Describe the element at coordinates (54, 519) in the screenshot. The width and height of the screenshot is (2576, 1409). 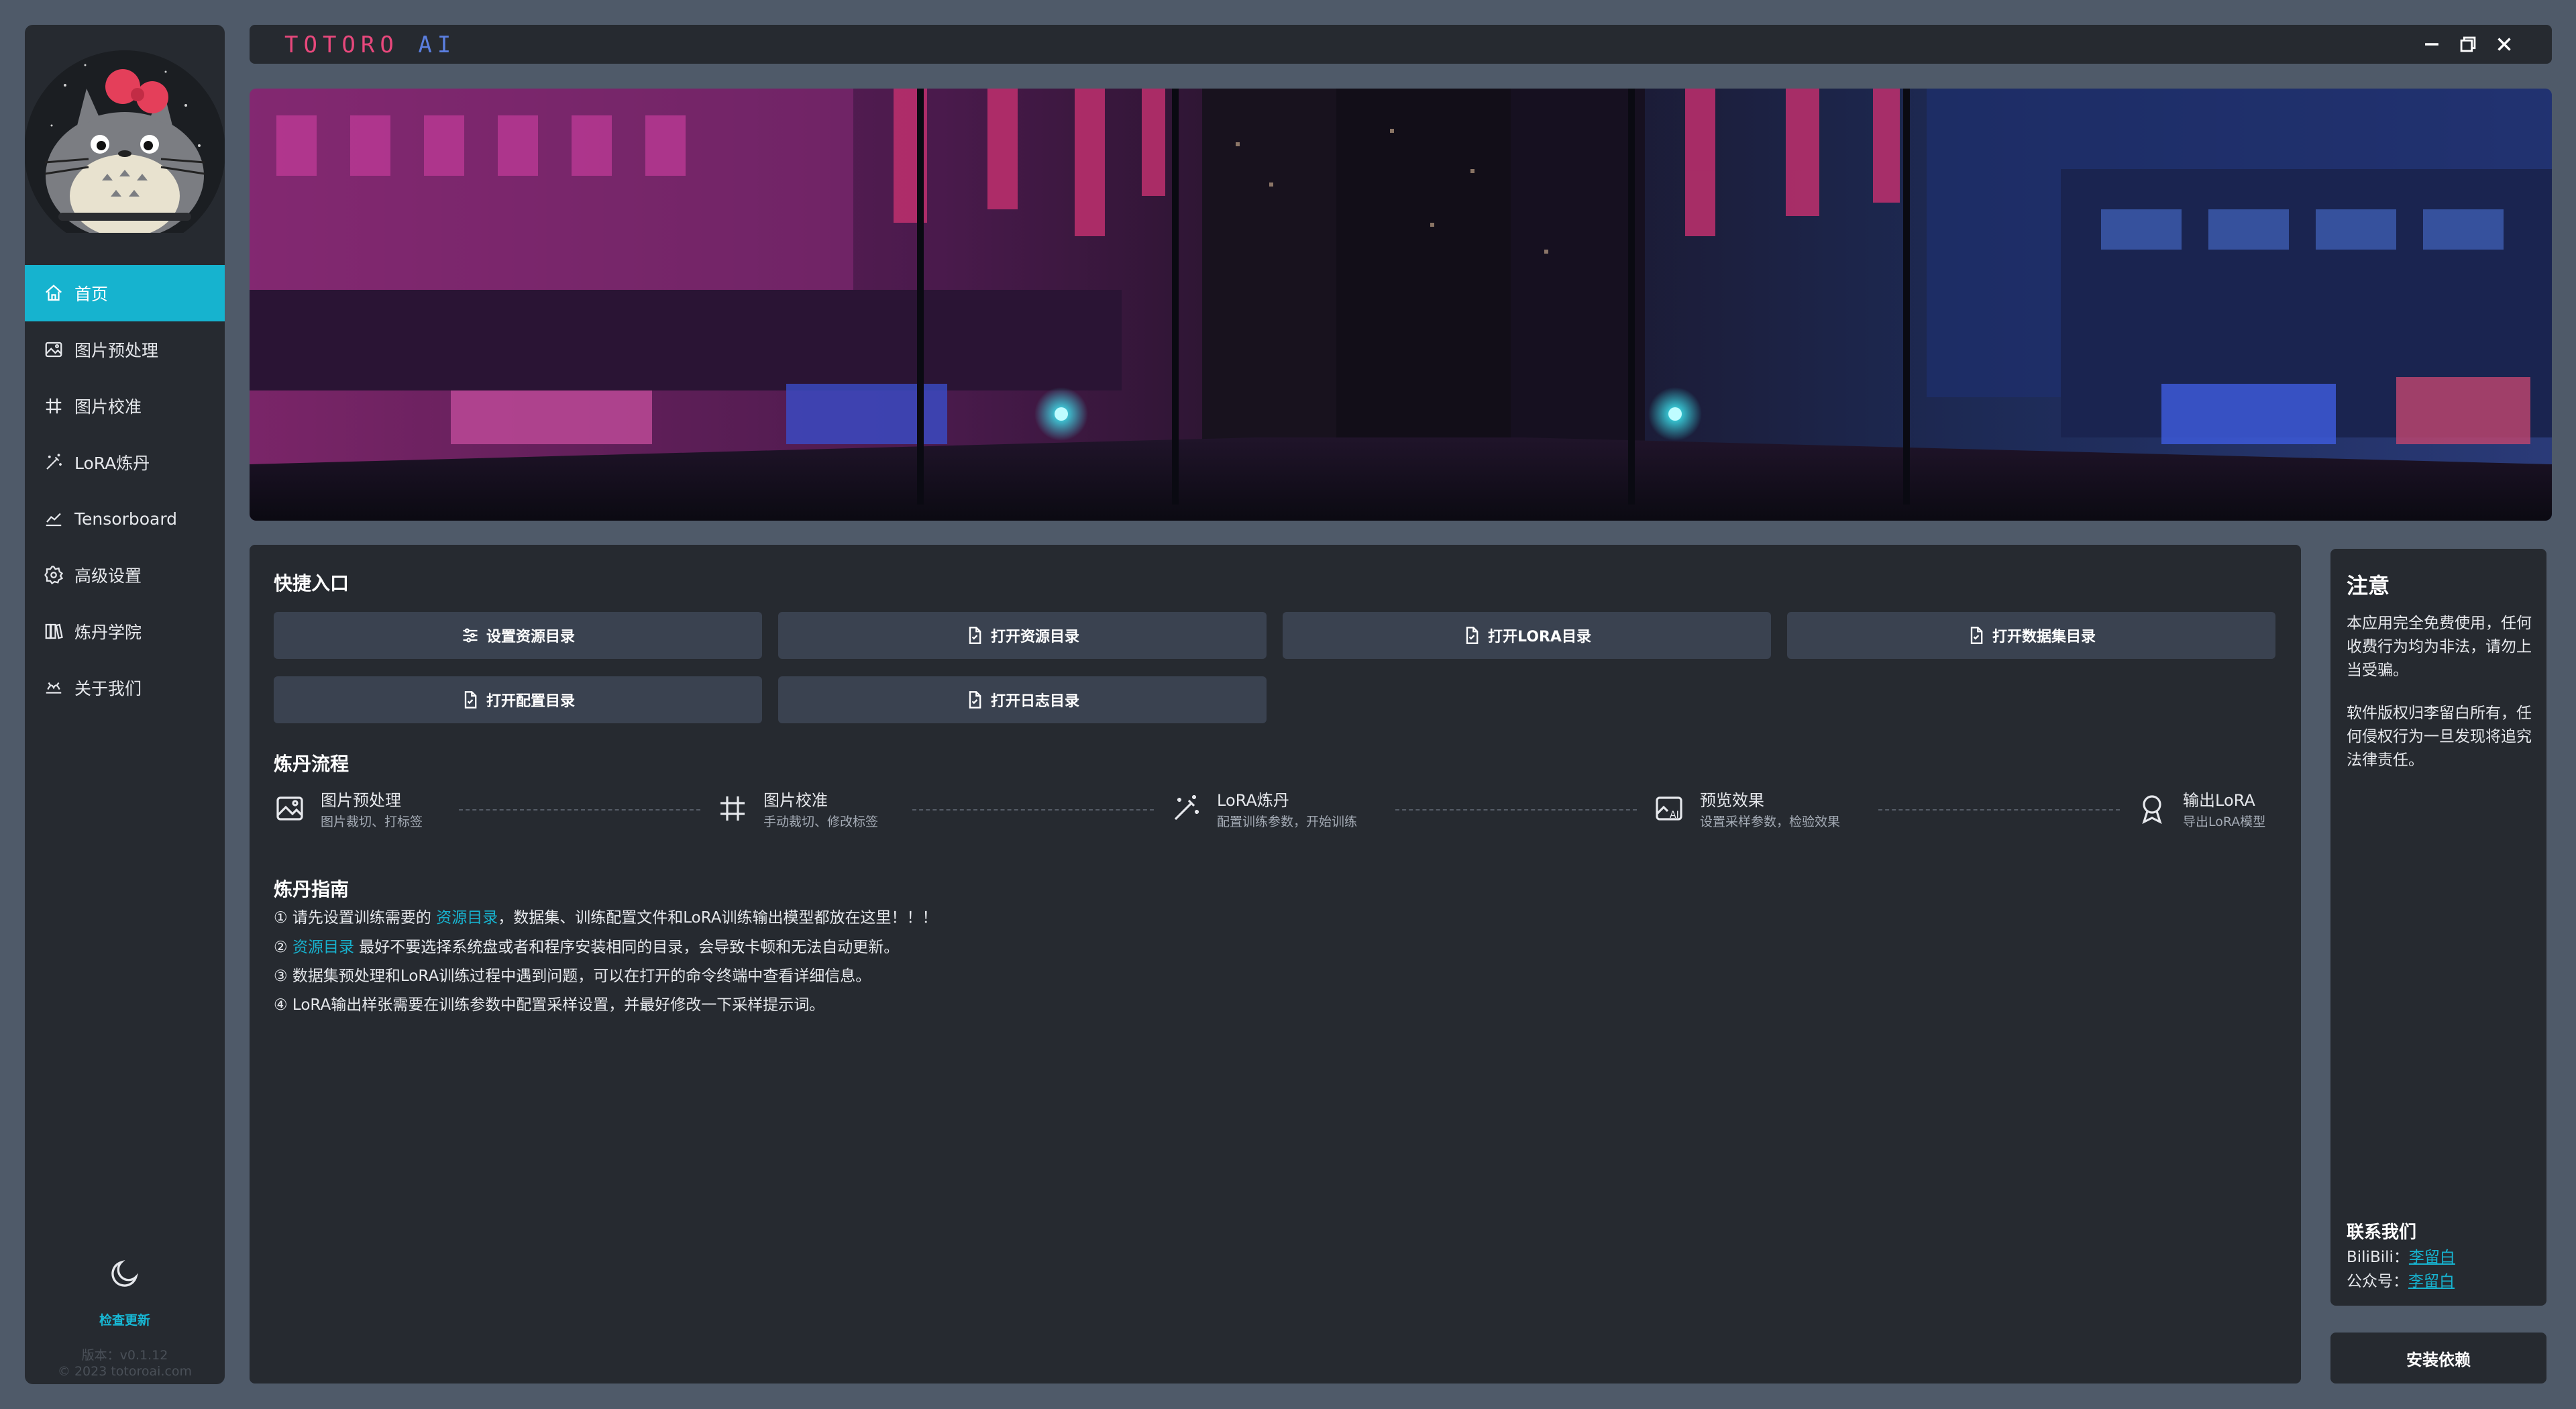
I see `chart-line-icon` at that location.